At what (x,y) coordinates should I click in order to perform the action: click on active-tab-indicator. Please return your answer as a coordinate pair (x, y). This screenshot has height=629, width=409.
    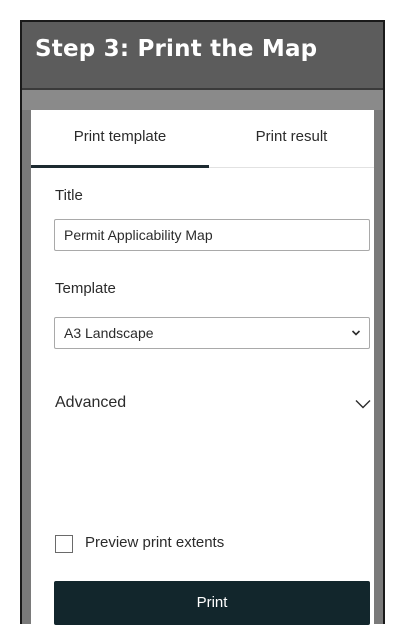
    Looking at the image, I should click on (120, 166).